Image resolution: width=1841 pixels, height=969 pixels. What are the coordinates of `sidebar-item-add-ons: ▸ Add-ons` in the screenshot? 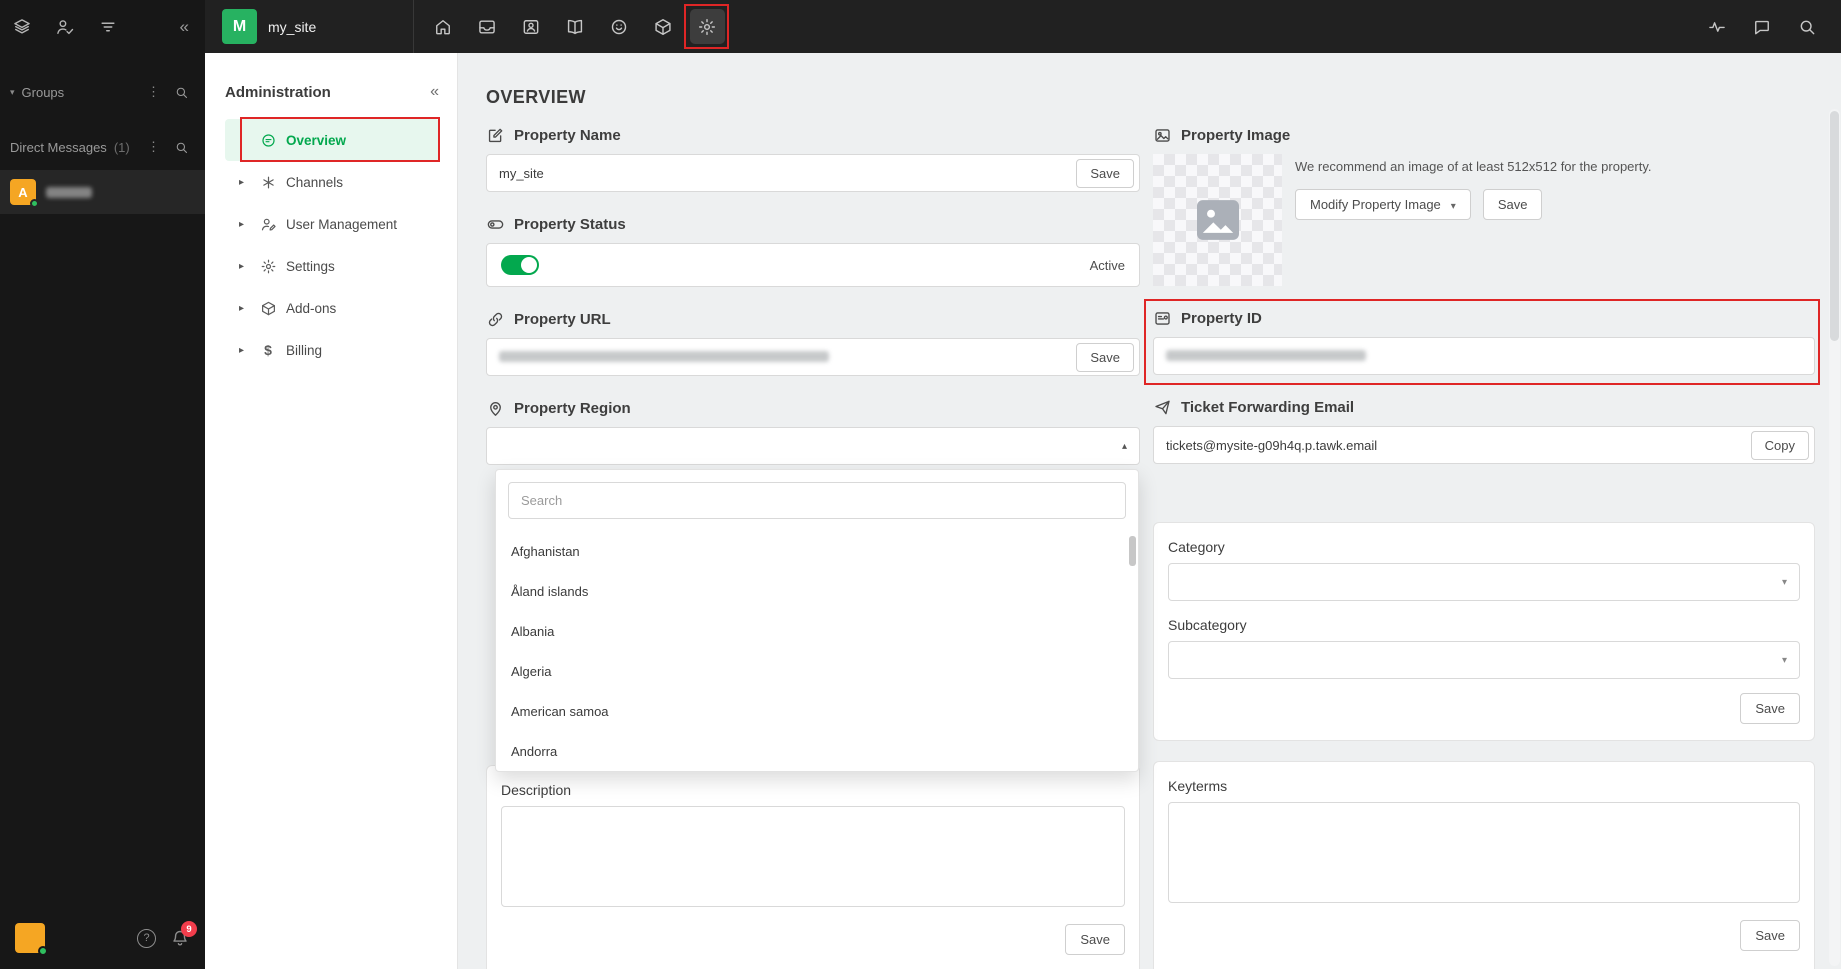 It's located at (332, 308).